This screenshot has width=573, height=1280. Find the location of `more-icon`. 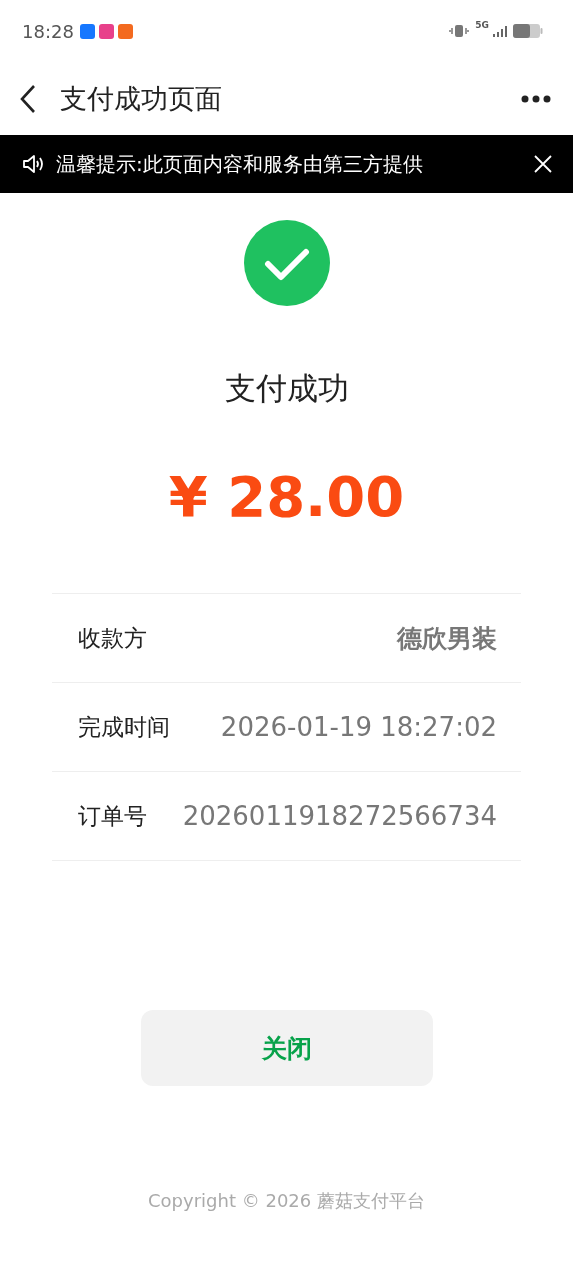

more-icon is located at coordinates (536, 98).